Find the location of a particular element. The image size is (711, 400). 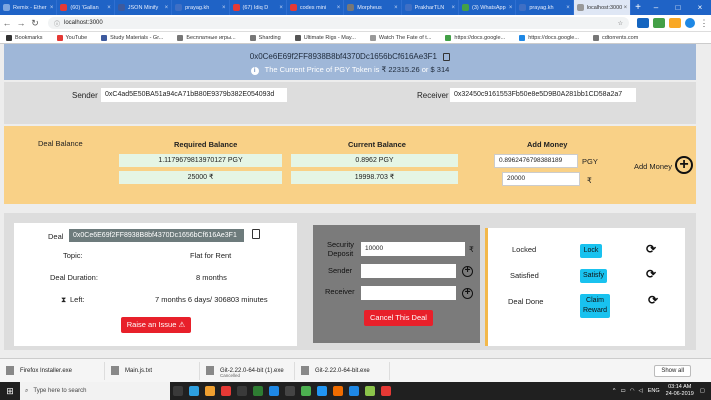

sender-input is located at coordinates (408, 271).